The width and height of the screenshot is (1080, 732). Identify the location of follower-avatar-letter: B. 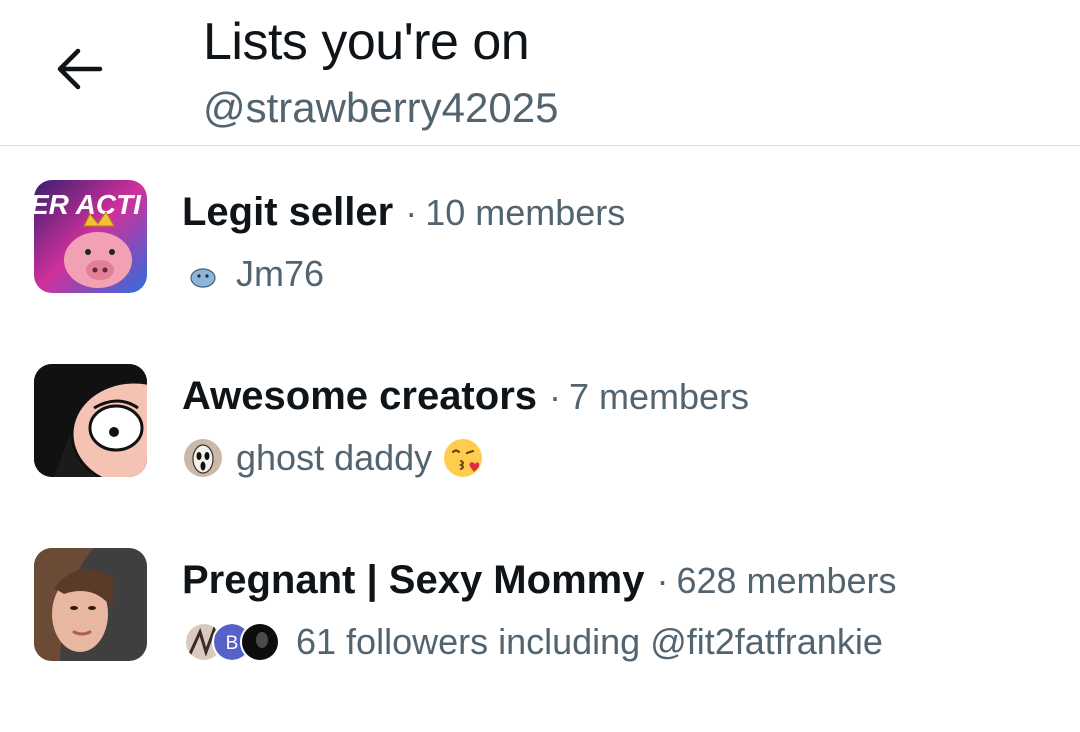
(232, 643).